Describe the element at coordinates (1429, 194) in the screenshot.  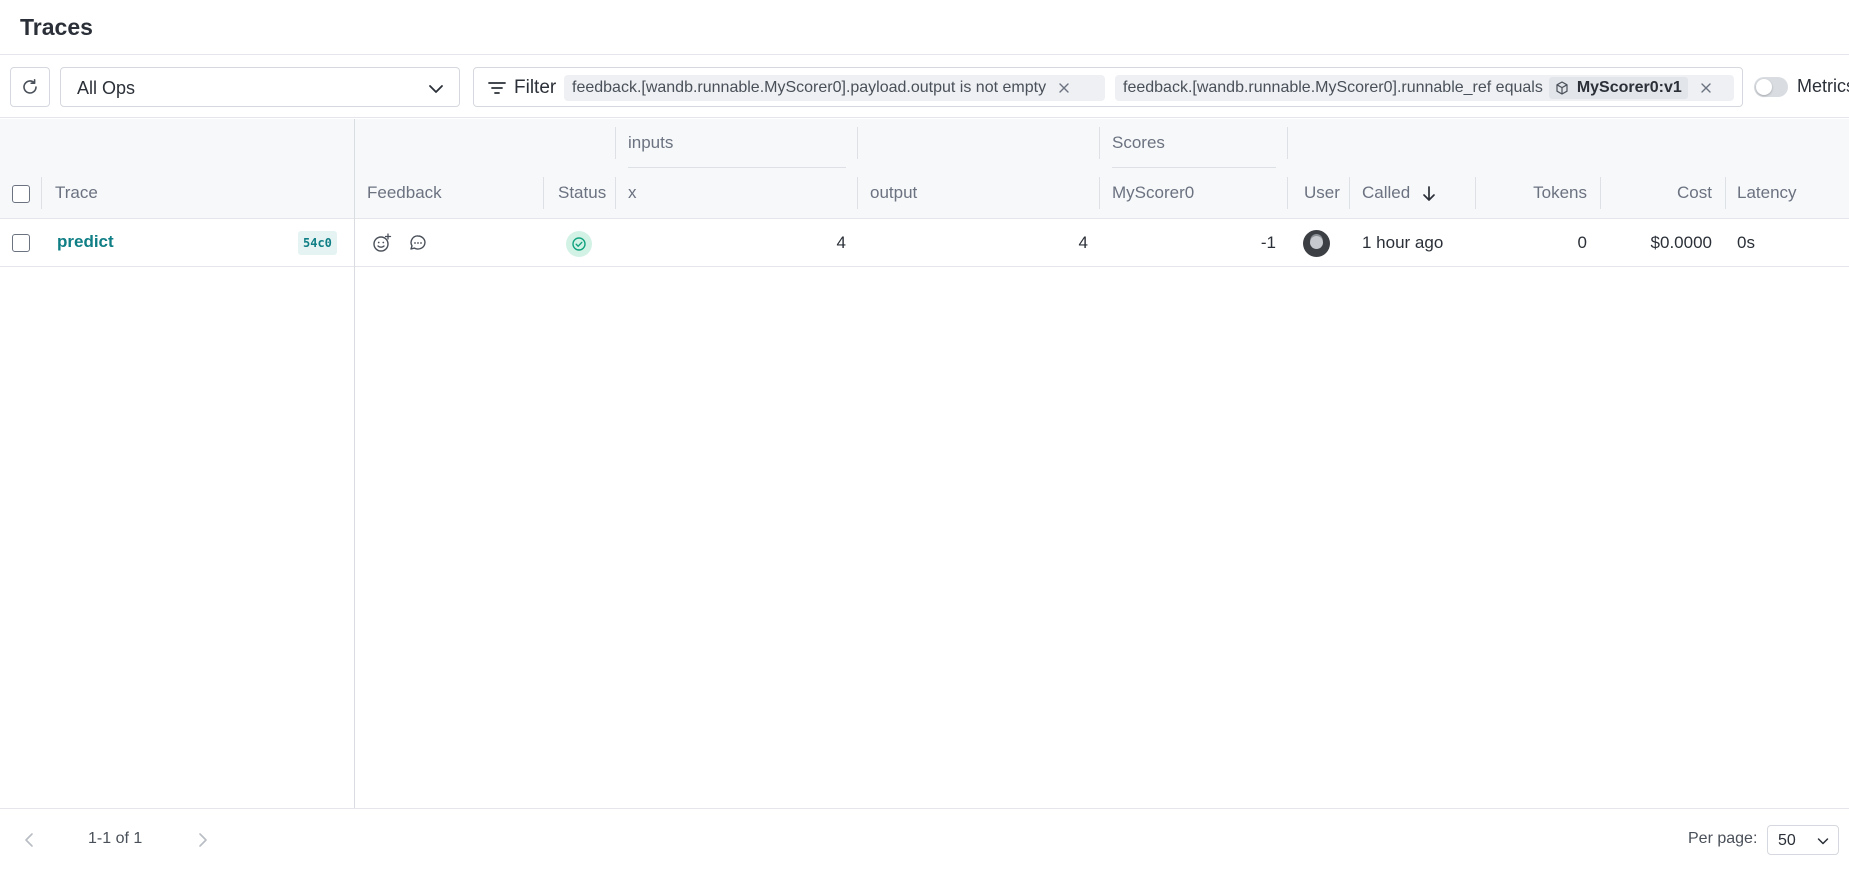
I see `sort-descending-icon` at that location.